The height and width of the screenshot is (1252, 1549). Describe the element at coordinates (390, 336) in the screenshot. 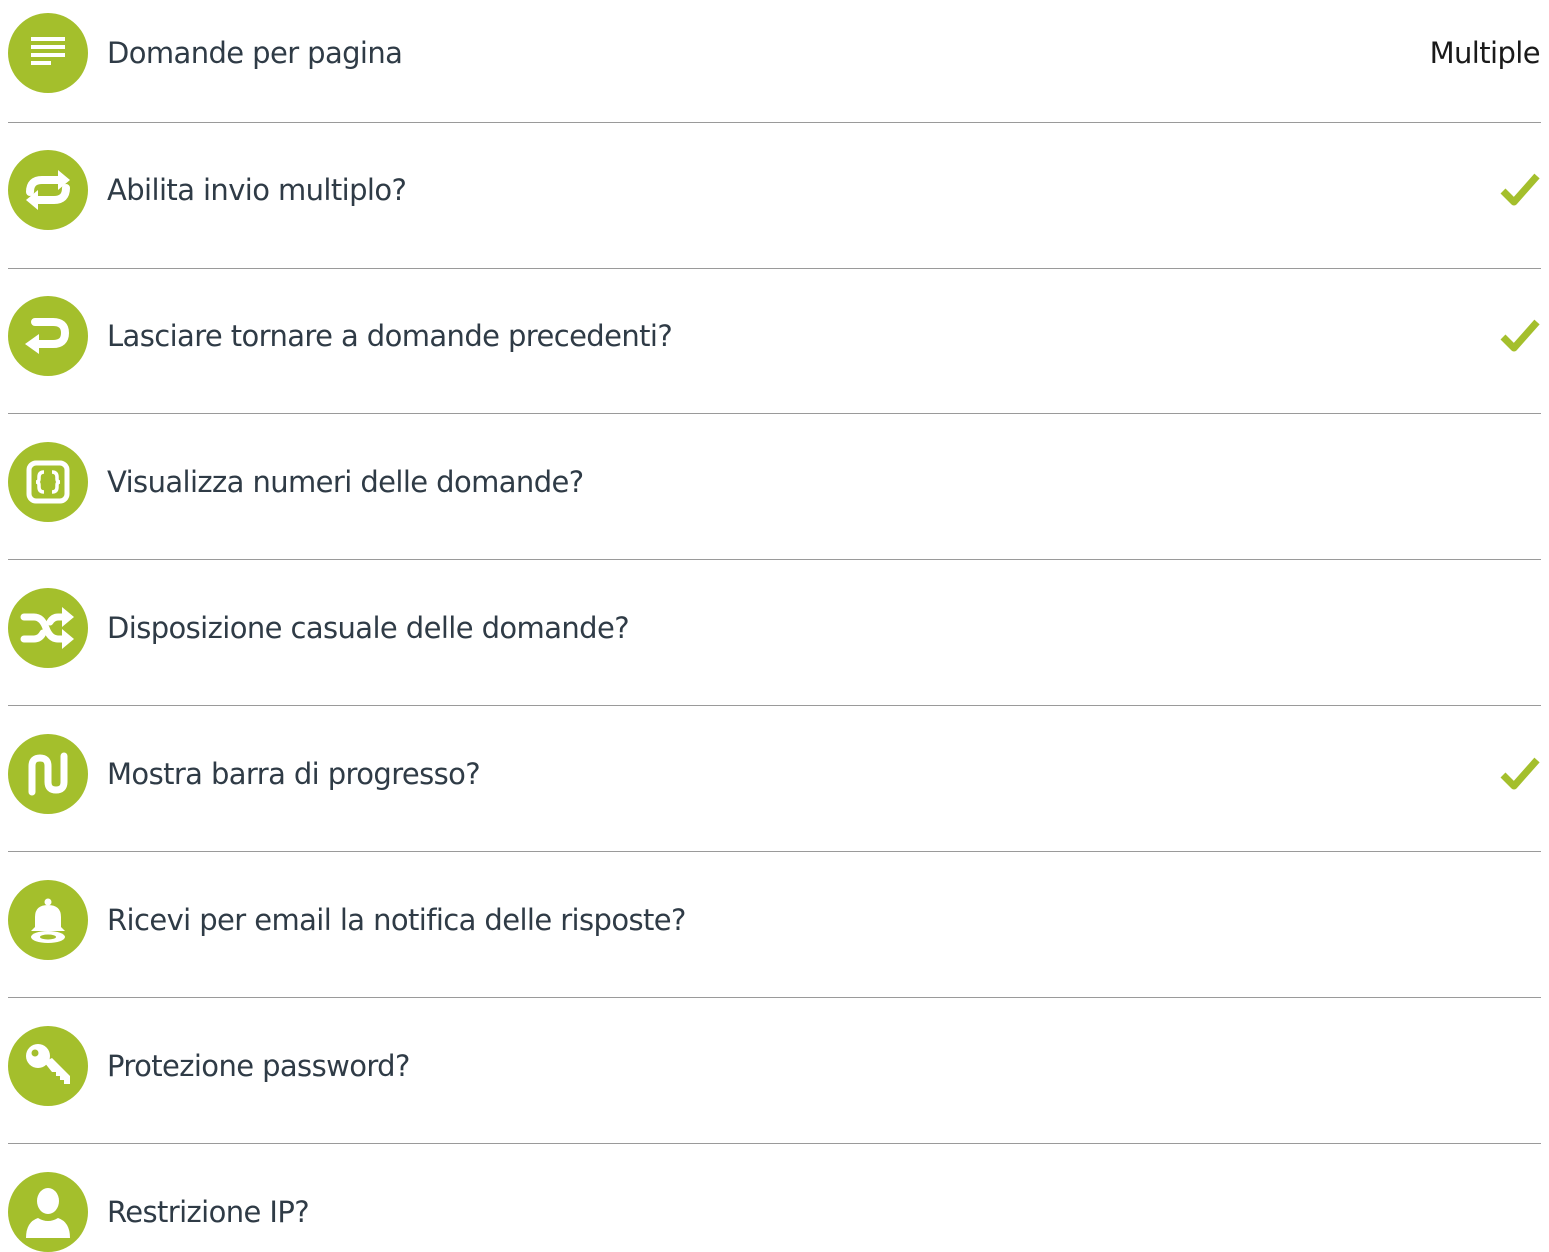

I see `setting-label: Lasciare tornare a domande precedenti?` at that location.